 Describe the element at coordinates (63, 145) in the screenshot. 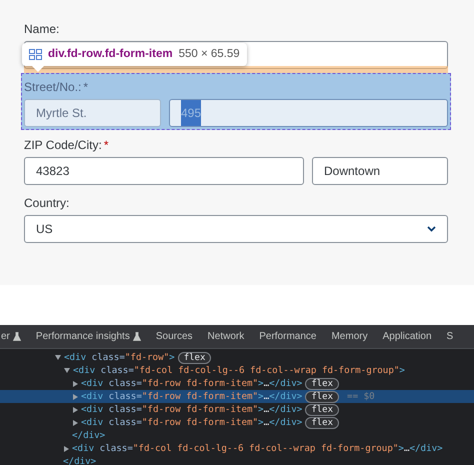

I see `field-label: ZIP Code/City:` at that location.